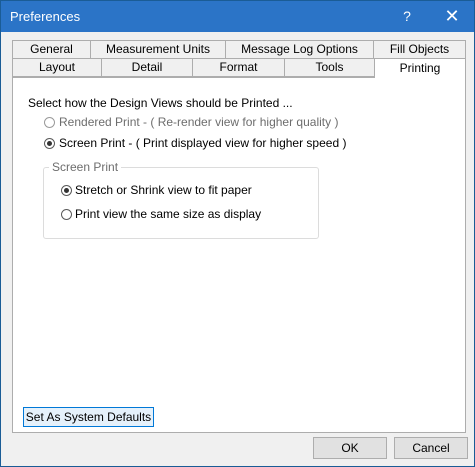 The image size is (475, 467). What do you see at coordinates (57, 67) in the screenshot?
I see `tab-layout: Layout` at bounding box center [57, 67].